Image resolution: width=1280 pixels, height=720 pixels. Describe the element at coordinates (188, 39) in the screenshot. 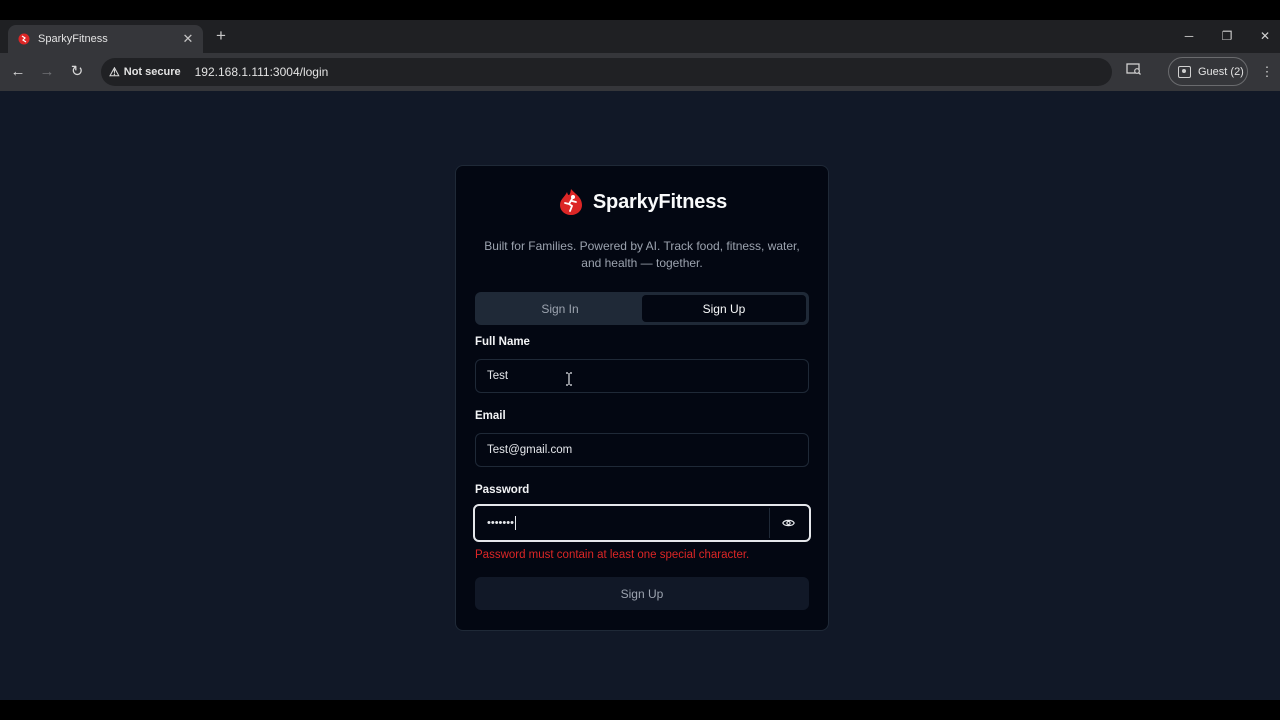

I see `close-tab-icon: ✕` at that location.